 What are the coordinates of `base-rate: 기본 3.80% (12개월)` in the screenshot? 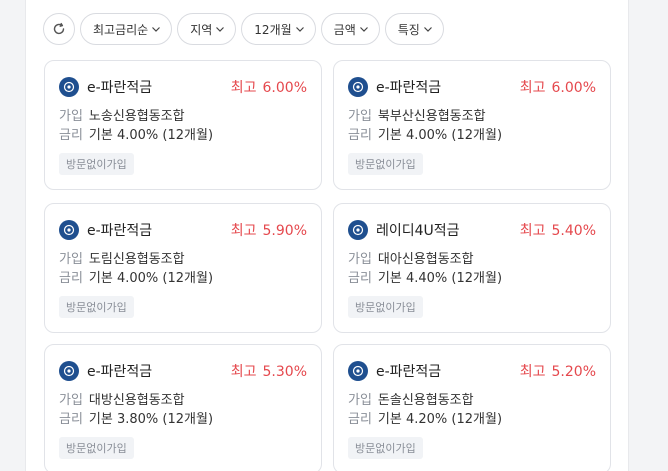 It's located at (151, 419).